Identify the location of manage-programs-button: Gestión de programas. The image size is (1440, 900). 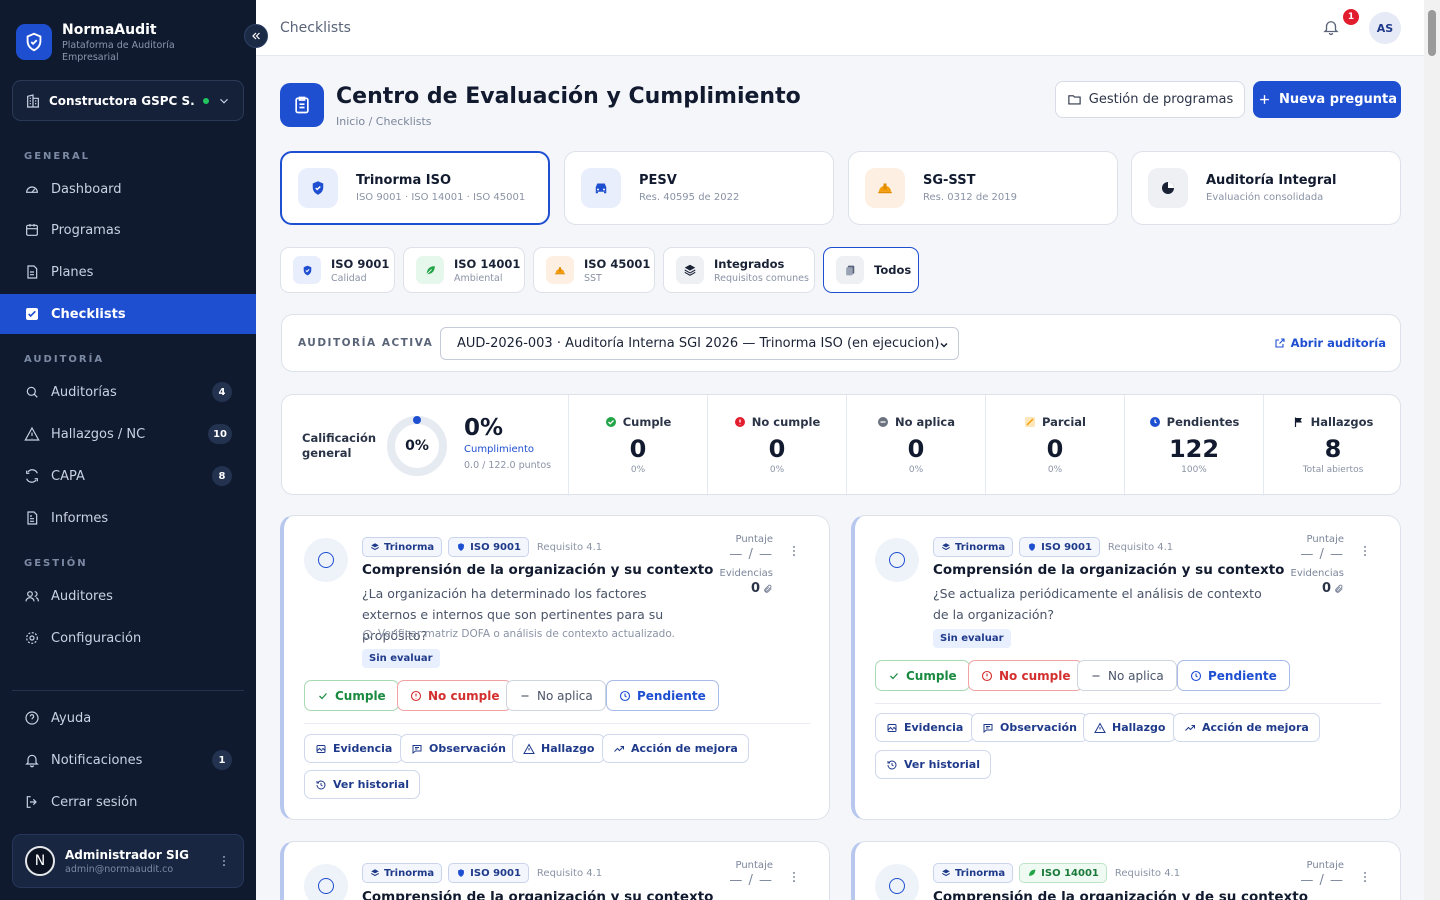
(1150, 99).